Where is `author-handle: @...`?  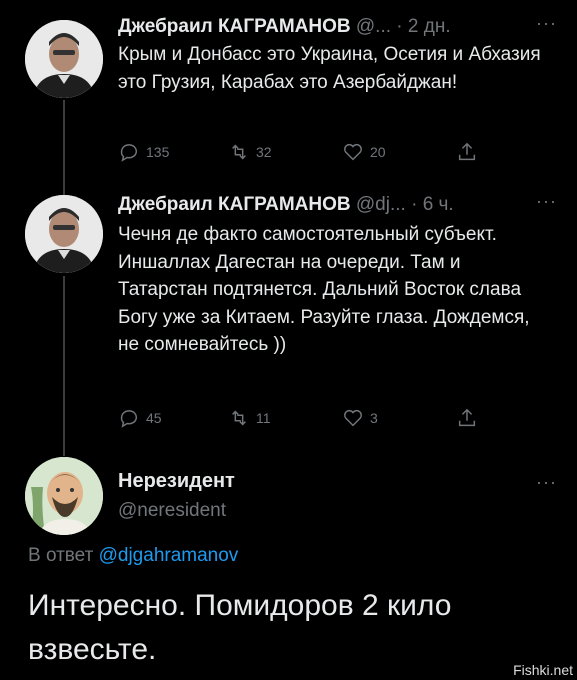 author-handle: @... is located at coordinates (373, 26).